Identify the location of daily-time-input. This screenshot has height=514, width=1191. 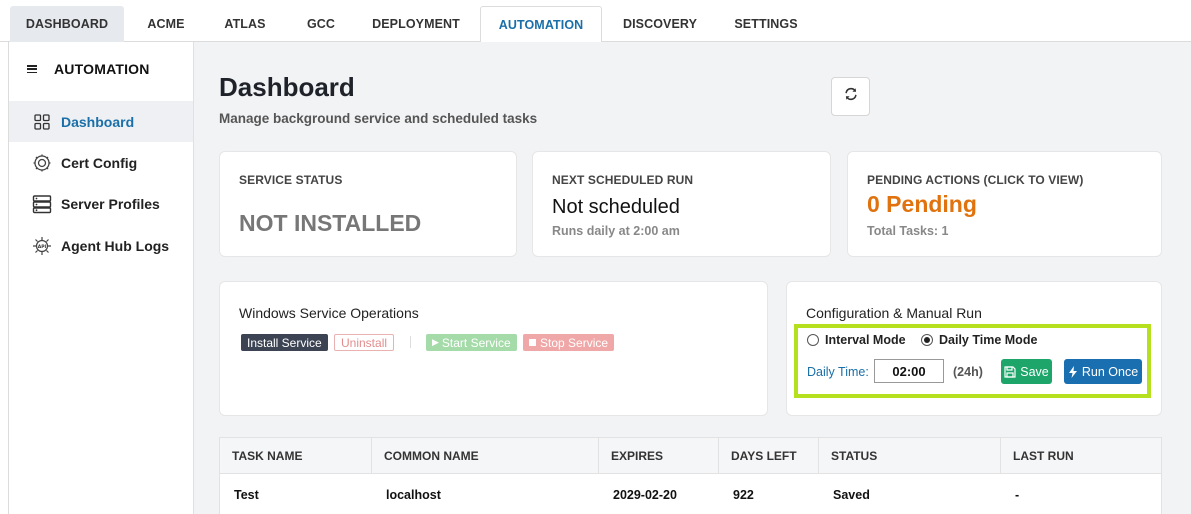
(909, 371).